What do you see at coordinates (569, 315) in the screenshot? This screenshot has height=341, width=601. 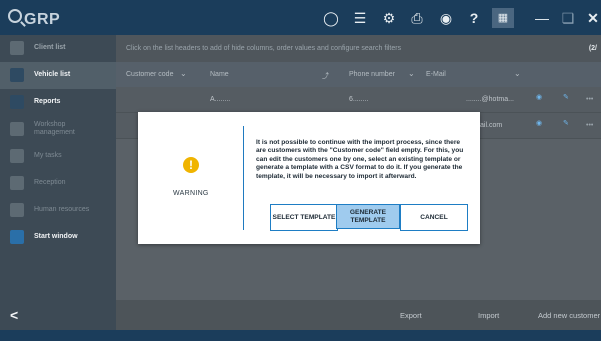 I see `add-new-customer-button: Add new customer` at bounding box center [569, 315].